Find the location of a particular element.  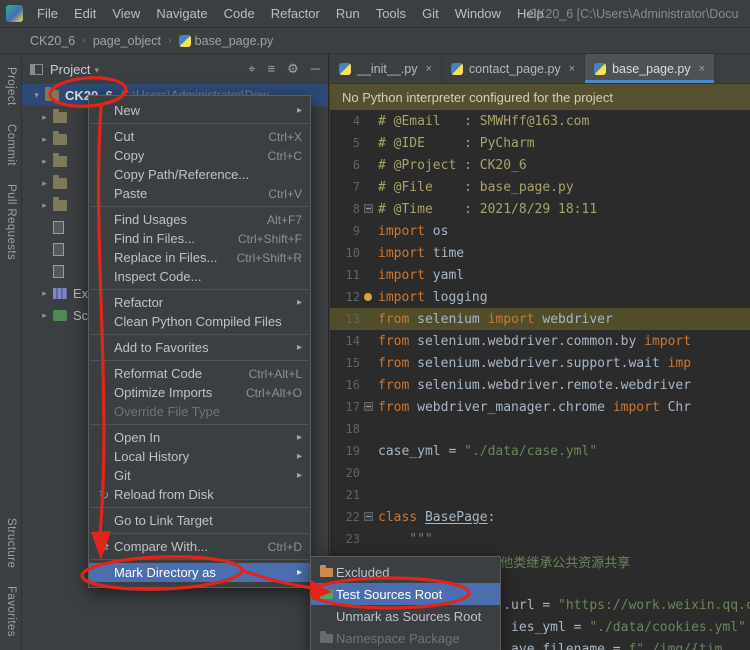

line-number: 12 is located at coordinates (352, 297).